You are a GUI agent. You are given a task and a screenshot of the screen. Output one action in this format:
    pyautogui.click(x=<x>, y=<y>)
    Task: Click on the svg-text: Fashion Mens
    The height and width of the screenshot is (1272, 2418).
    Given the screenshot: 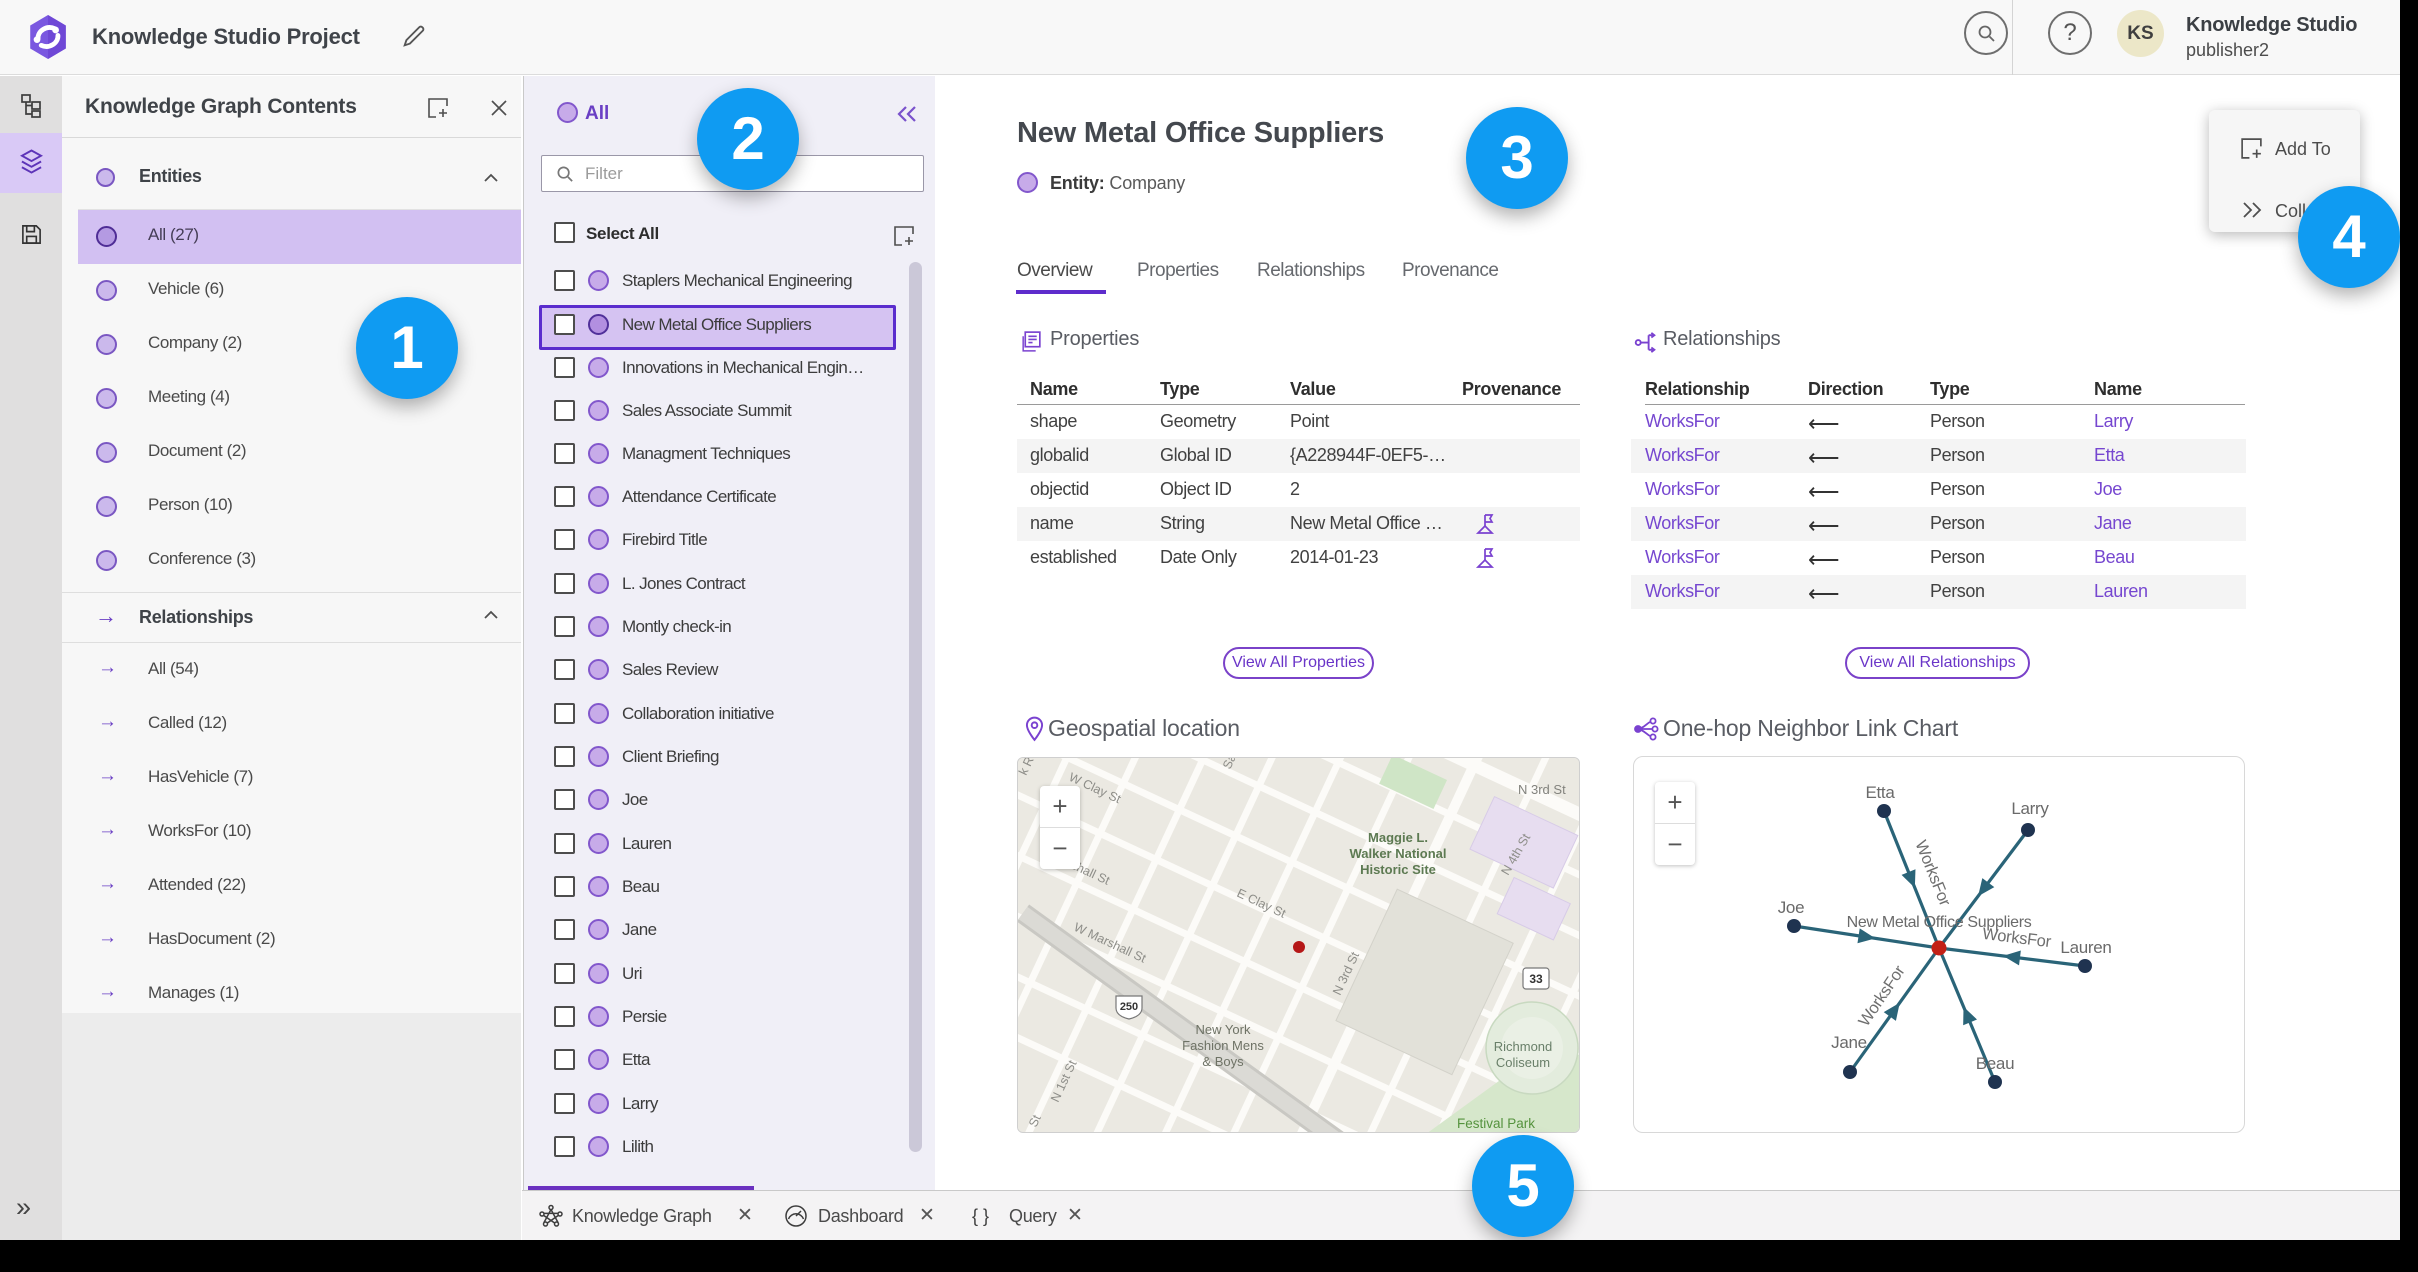 What is the action you would take?
    pyautogui.click(x=1223, y=1045)
    